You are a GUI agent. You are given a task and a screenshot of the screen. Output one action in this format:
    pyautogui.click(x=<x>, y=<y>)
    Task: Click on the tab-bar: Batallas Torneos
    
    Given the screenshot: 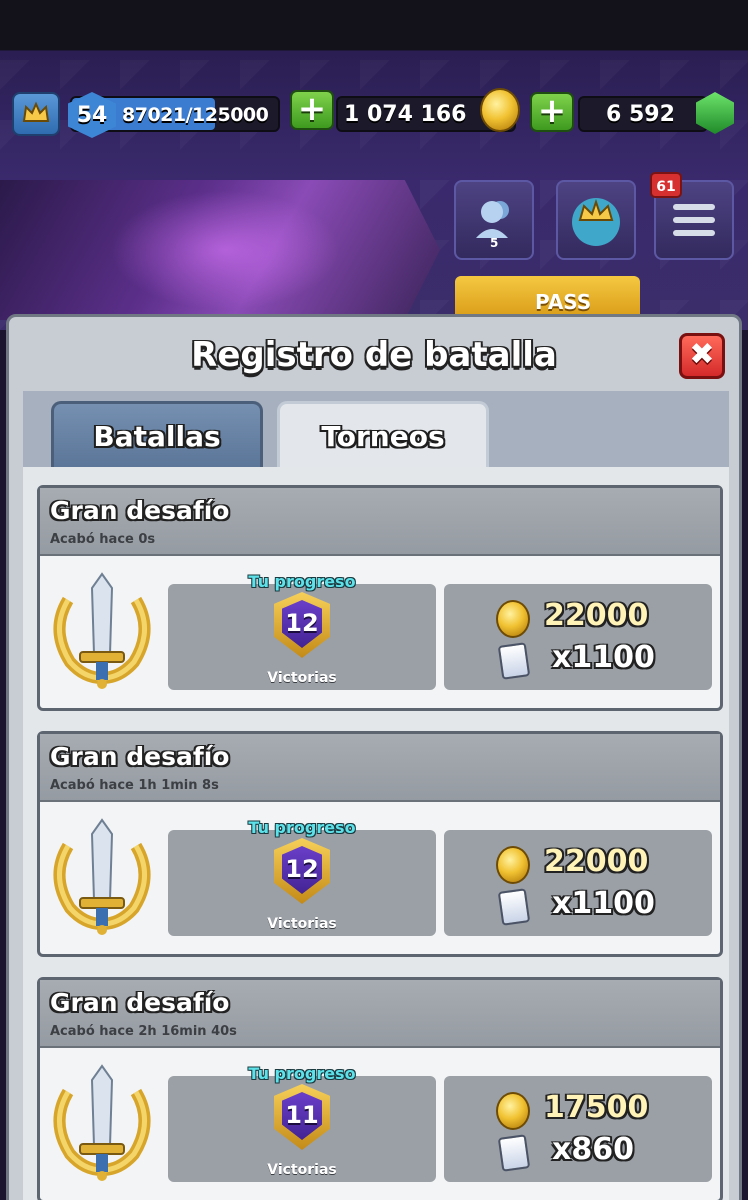 What is the action you would take?
    pyautogui.click(x=376, y=432)
    